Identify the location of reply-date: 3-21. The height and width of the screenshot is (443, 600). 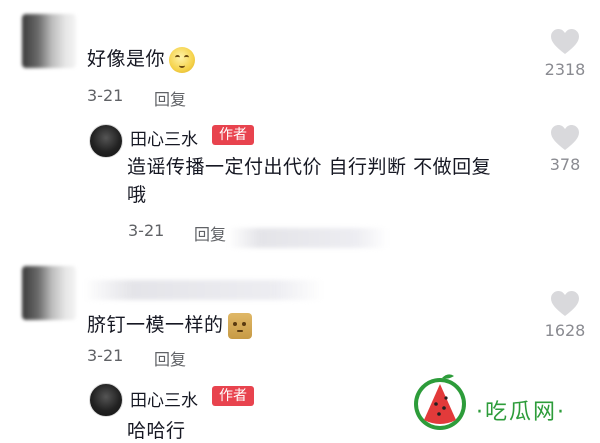
(146, 230).